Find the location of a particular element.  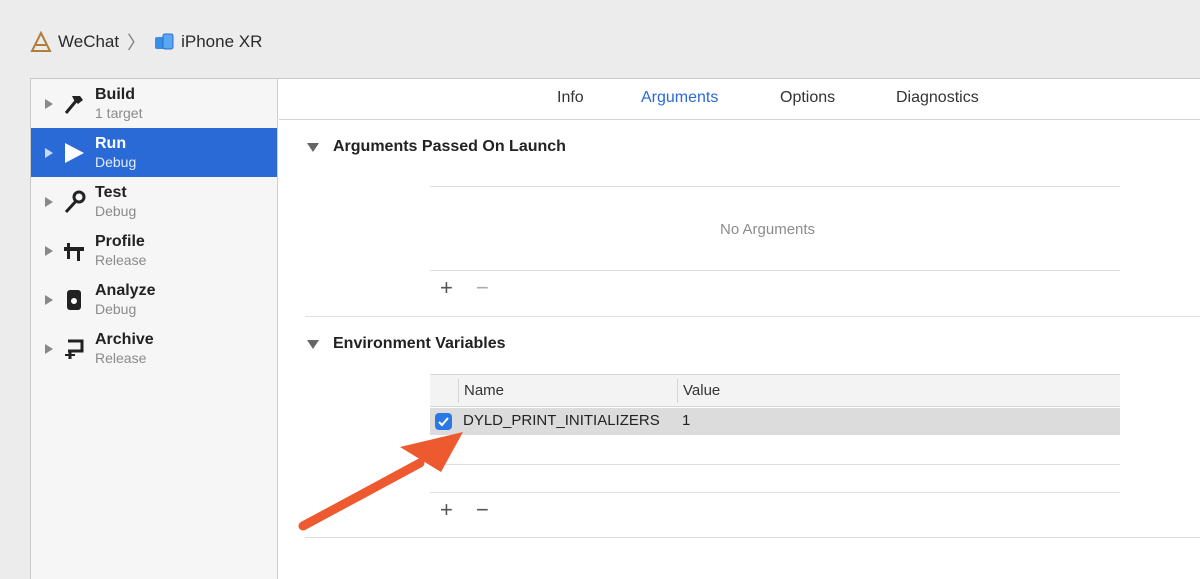

tab-options: Options is located at coordinates (807, 98).